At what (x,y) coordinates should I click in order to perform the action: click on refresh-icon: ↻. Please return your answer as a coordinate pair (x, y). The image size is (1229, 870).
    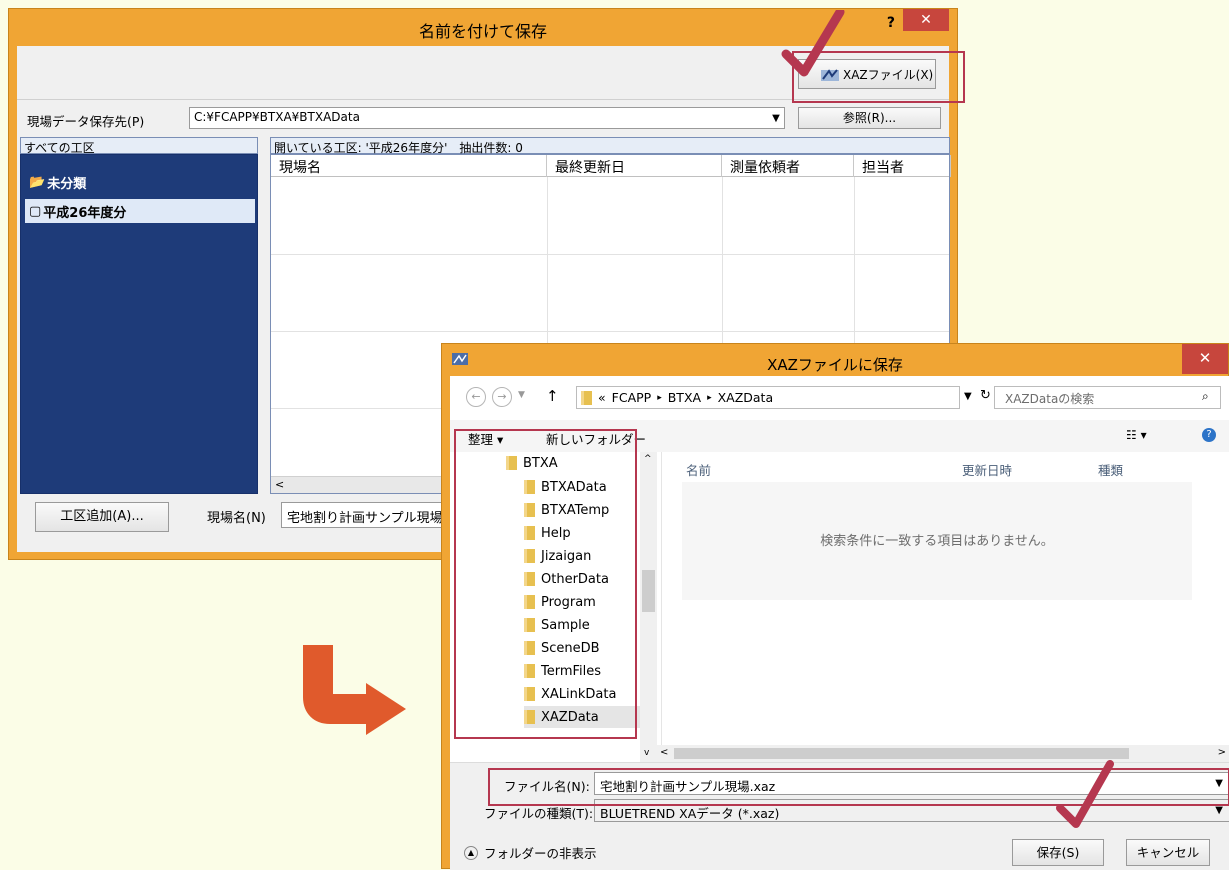
    Looking at the image, I should click on (985, 395).